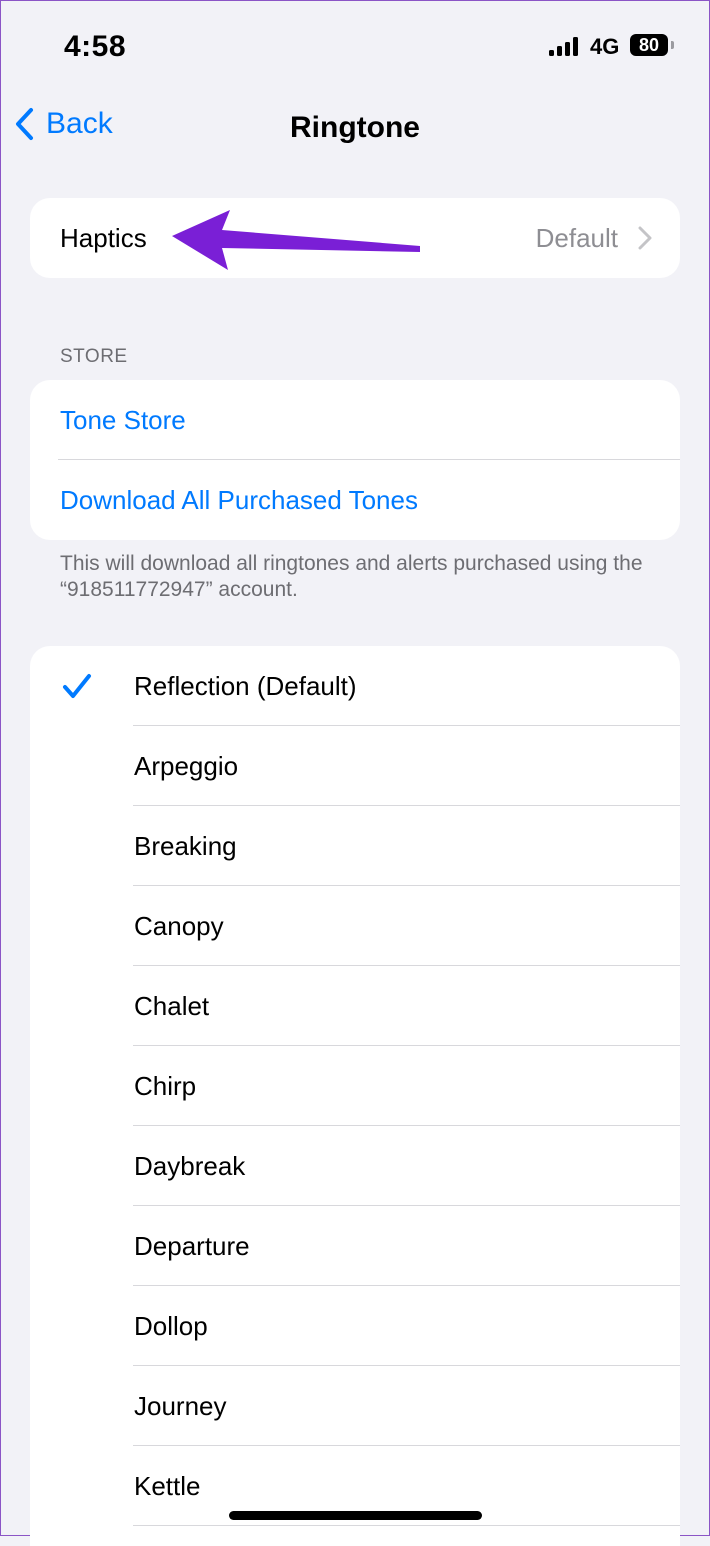 The image size is (710, 1546). I want to click on ringtone-row-arpeggio: Arpeggio, so click(355, 766).